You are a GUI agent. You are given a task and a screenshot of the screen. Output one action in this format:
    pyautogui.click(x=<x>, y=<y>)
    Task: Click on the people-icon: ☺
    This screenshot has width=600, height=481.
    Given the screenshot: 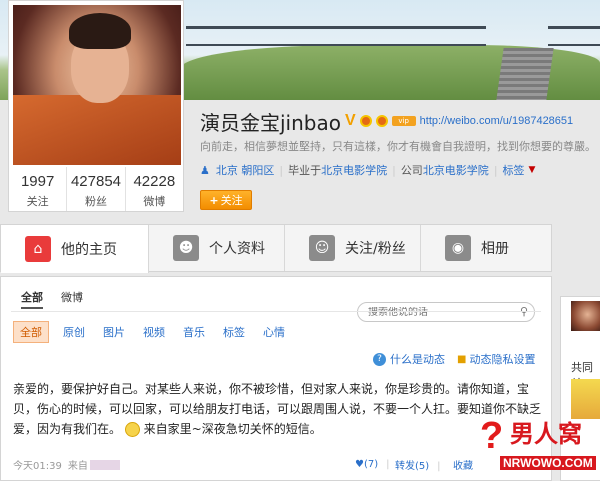 What is the action you would take?
    pyautogui.click(x=322, y=248)
    